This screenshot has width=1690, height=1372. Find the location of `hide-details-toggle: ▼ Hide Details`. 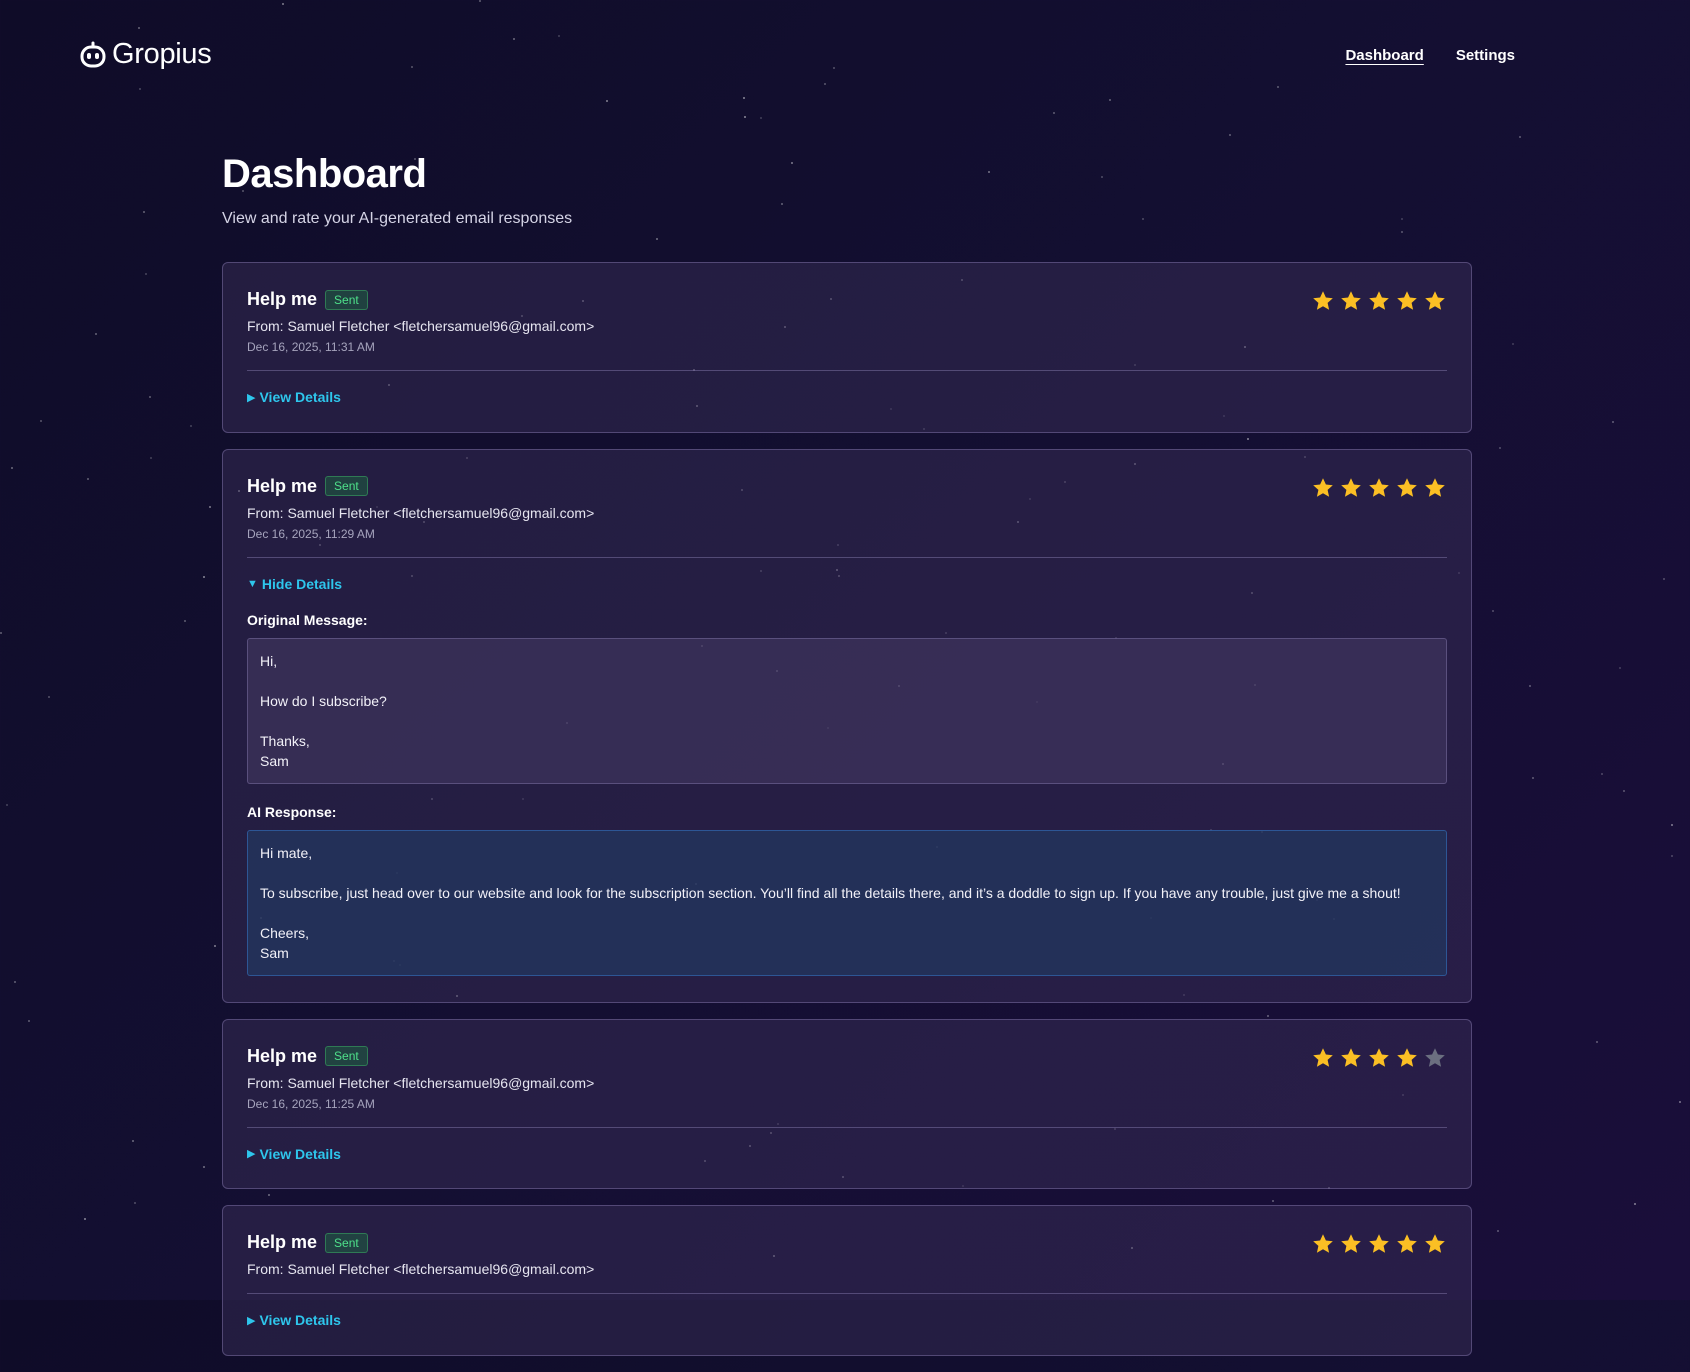

hide-details-toggle: ▼ Hide Details is located at coordinates (294, 584).